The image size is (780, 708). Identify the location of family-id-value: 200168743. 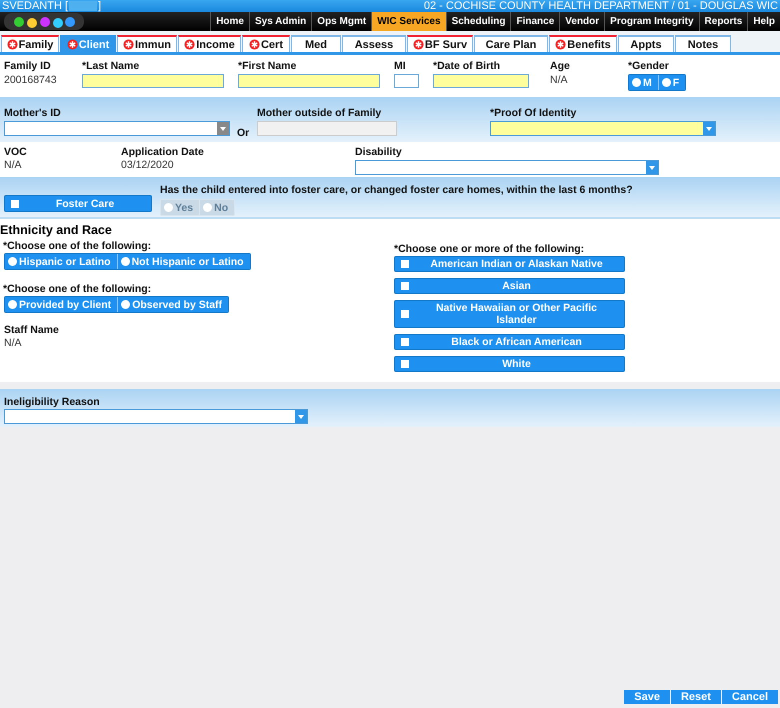
(31, 80).